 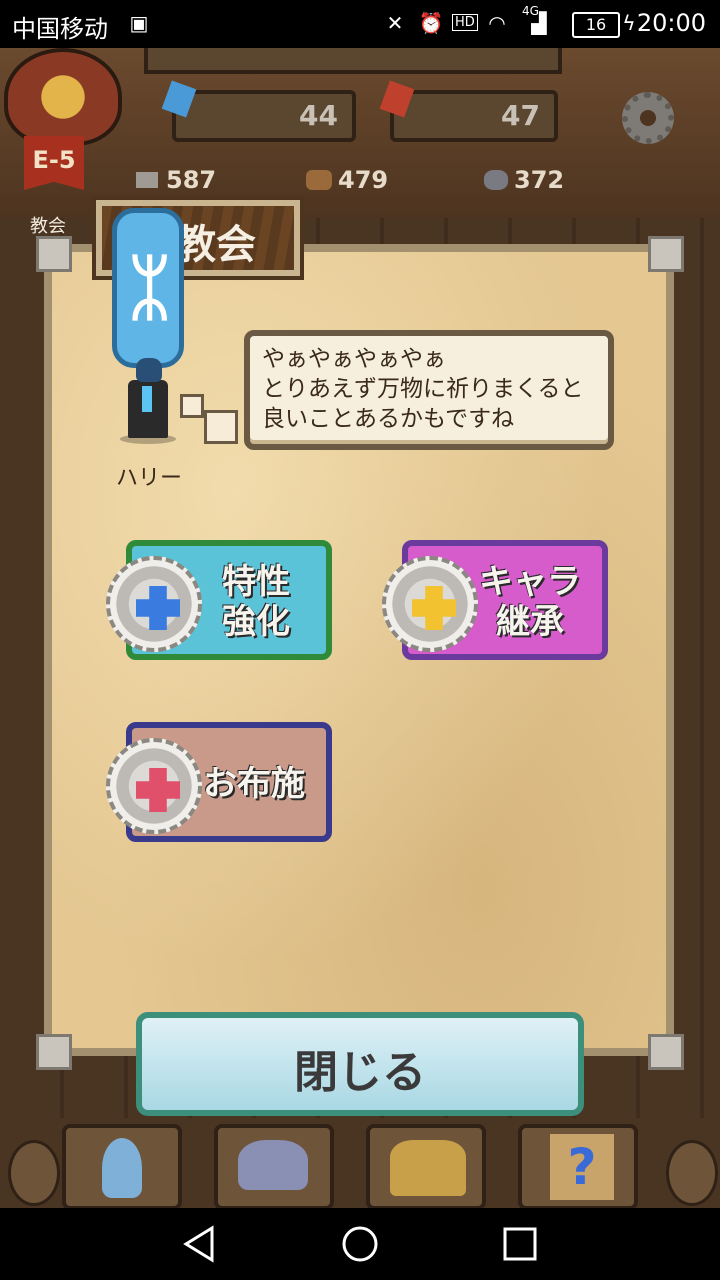 I want to click on character-name: ハリー, so click(x=149, y=478).